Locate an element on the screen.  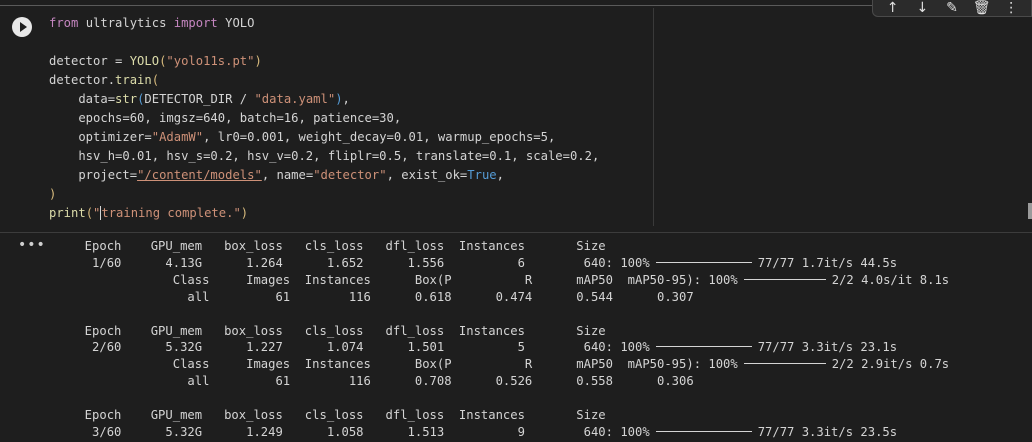
cell-toolbar: ↑ ↓ ✎ 🗑 ⋮ is located at coordinates (952, 8).